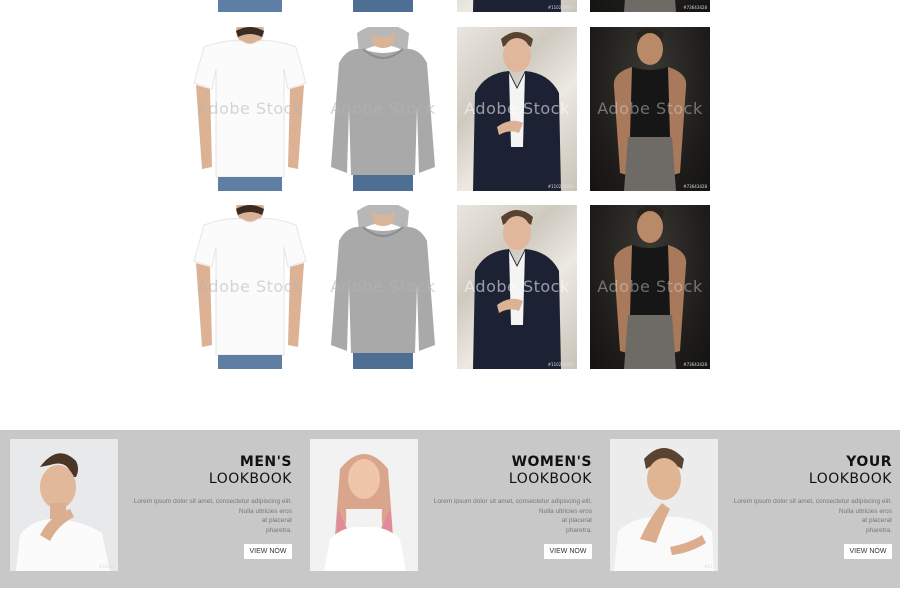 Image resolution: width=900 pixels, height=600 pixels. What do you see at coordinates (268, 551) in the screenshot?
I see `mens-view-now-button: VIEW NOW` at bounding box center [268, 551].